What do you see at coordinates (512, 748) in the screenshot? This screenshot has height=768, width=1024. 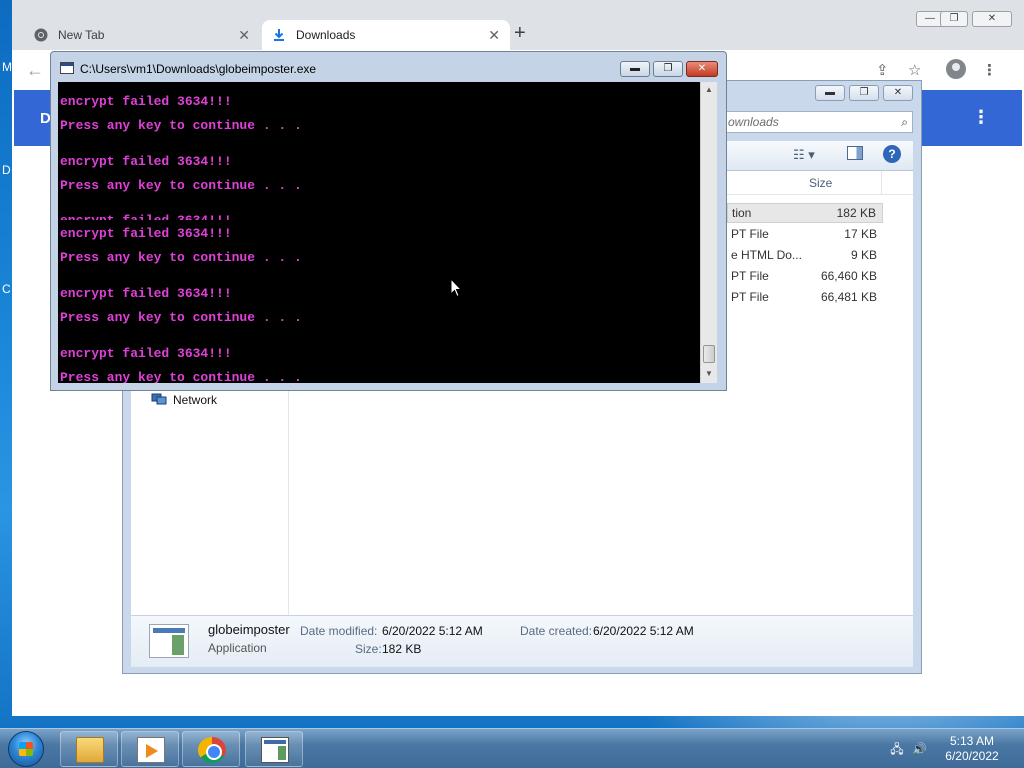 I see `taskbar: 🖧 🔊 5:13 AM 6/20/2022` at bounding box center [512, 748].